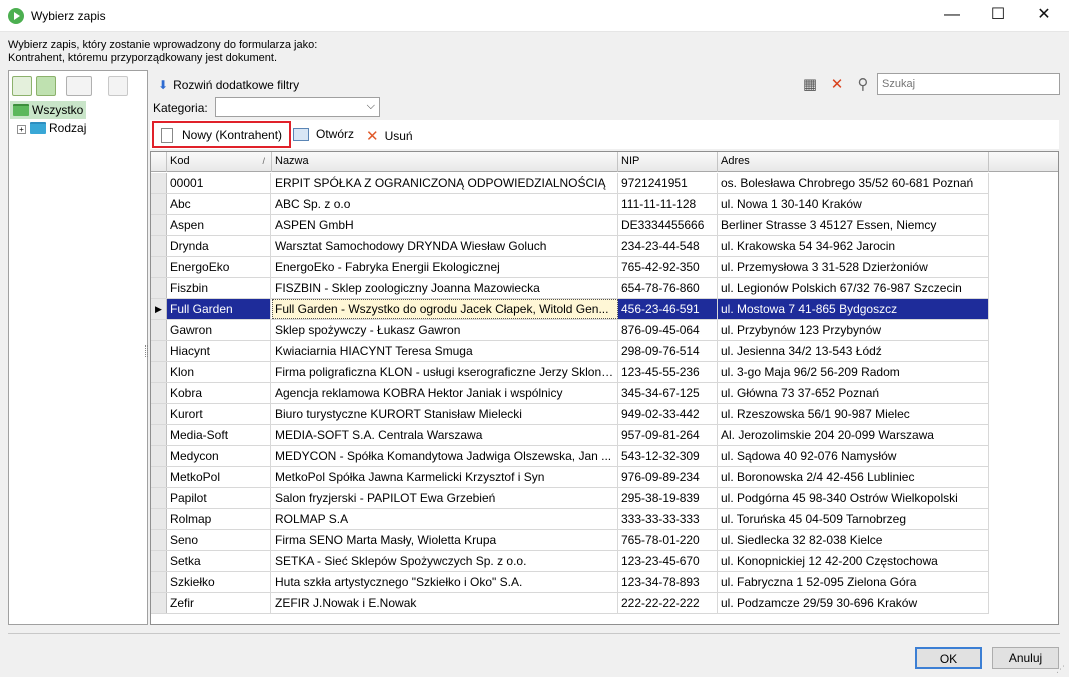 This screenshot has width=1069, height=677. Describe the element at coordinates (853, 309) in the screenshot. I see `cell-adres: ul. Mostowa 7 41-865 Bydgoszcz` at that location.